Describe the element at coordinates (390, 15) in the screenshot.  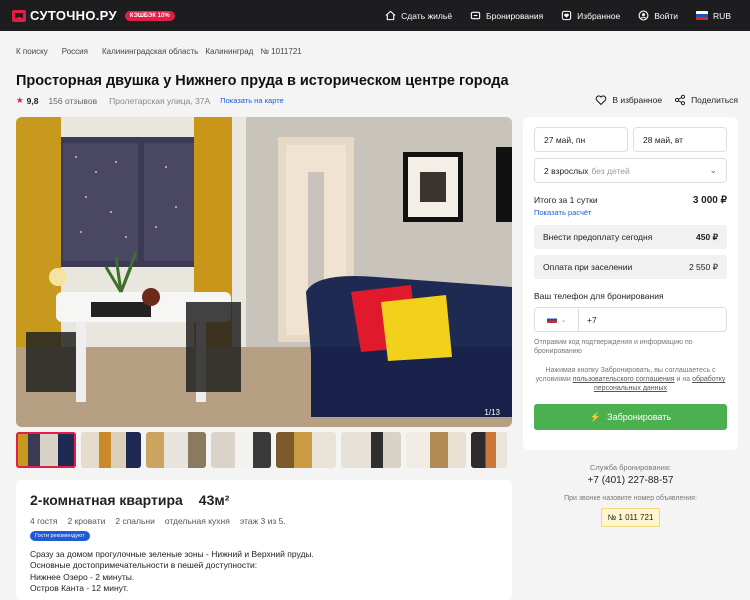
I see `house-icon` at that location.